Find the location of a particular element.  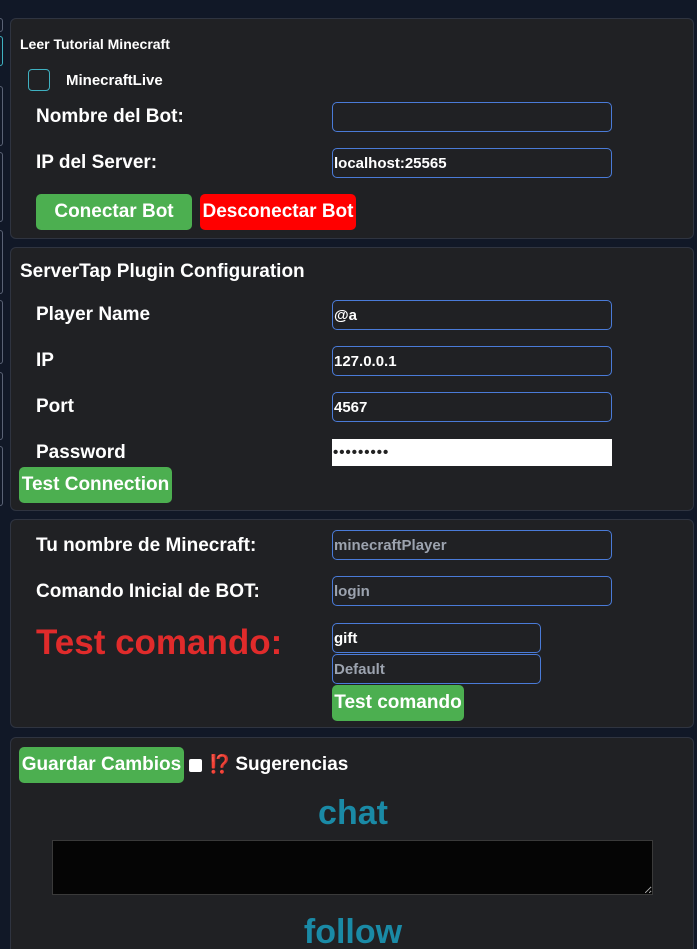

disconnect-bot-button: Desconectar Bot is located at coordinates (278, 212).